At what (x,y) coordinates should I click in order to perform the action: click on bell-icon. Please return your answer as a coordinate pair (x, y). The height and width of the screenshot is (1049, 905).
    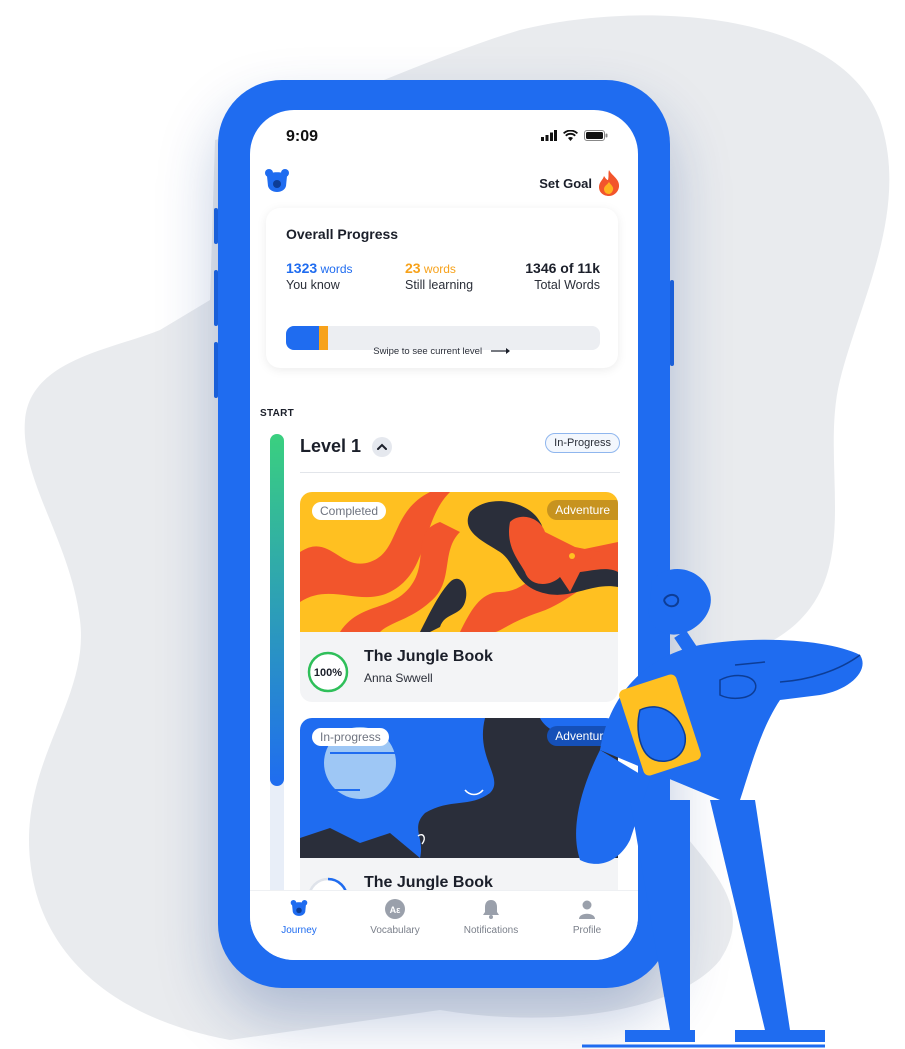
    Looking at the image, I should click on (491, 909).